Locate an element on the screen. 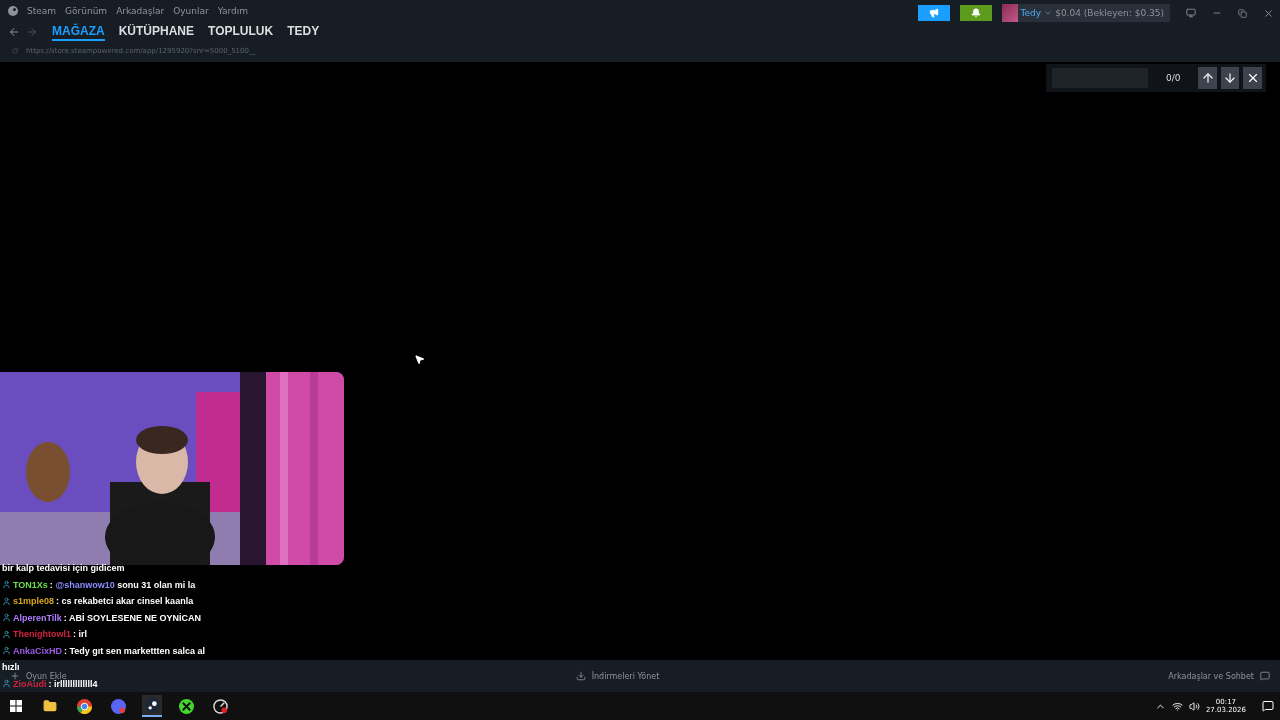  folder-icon is located at coordinates (50, 706).